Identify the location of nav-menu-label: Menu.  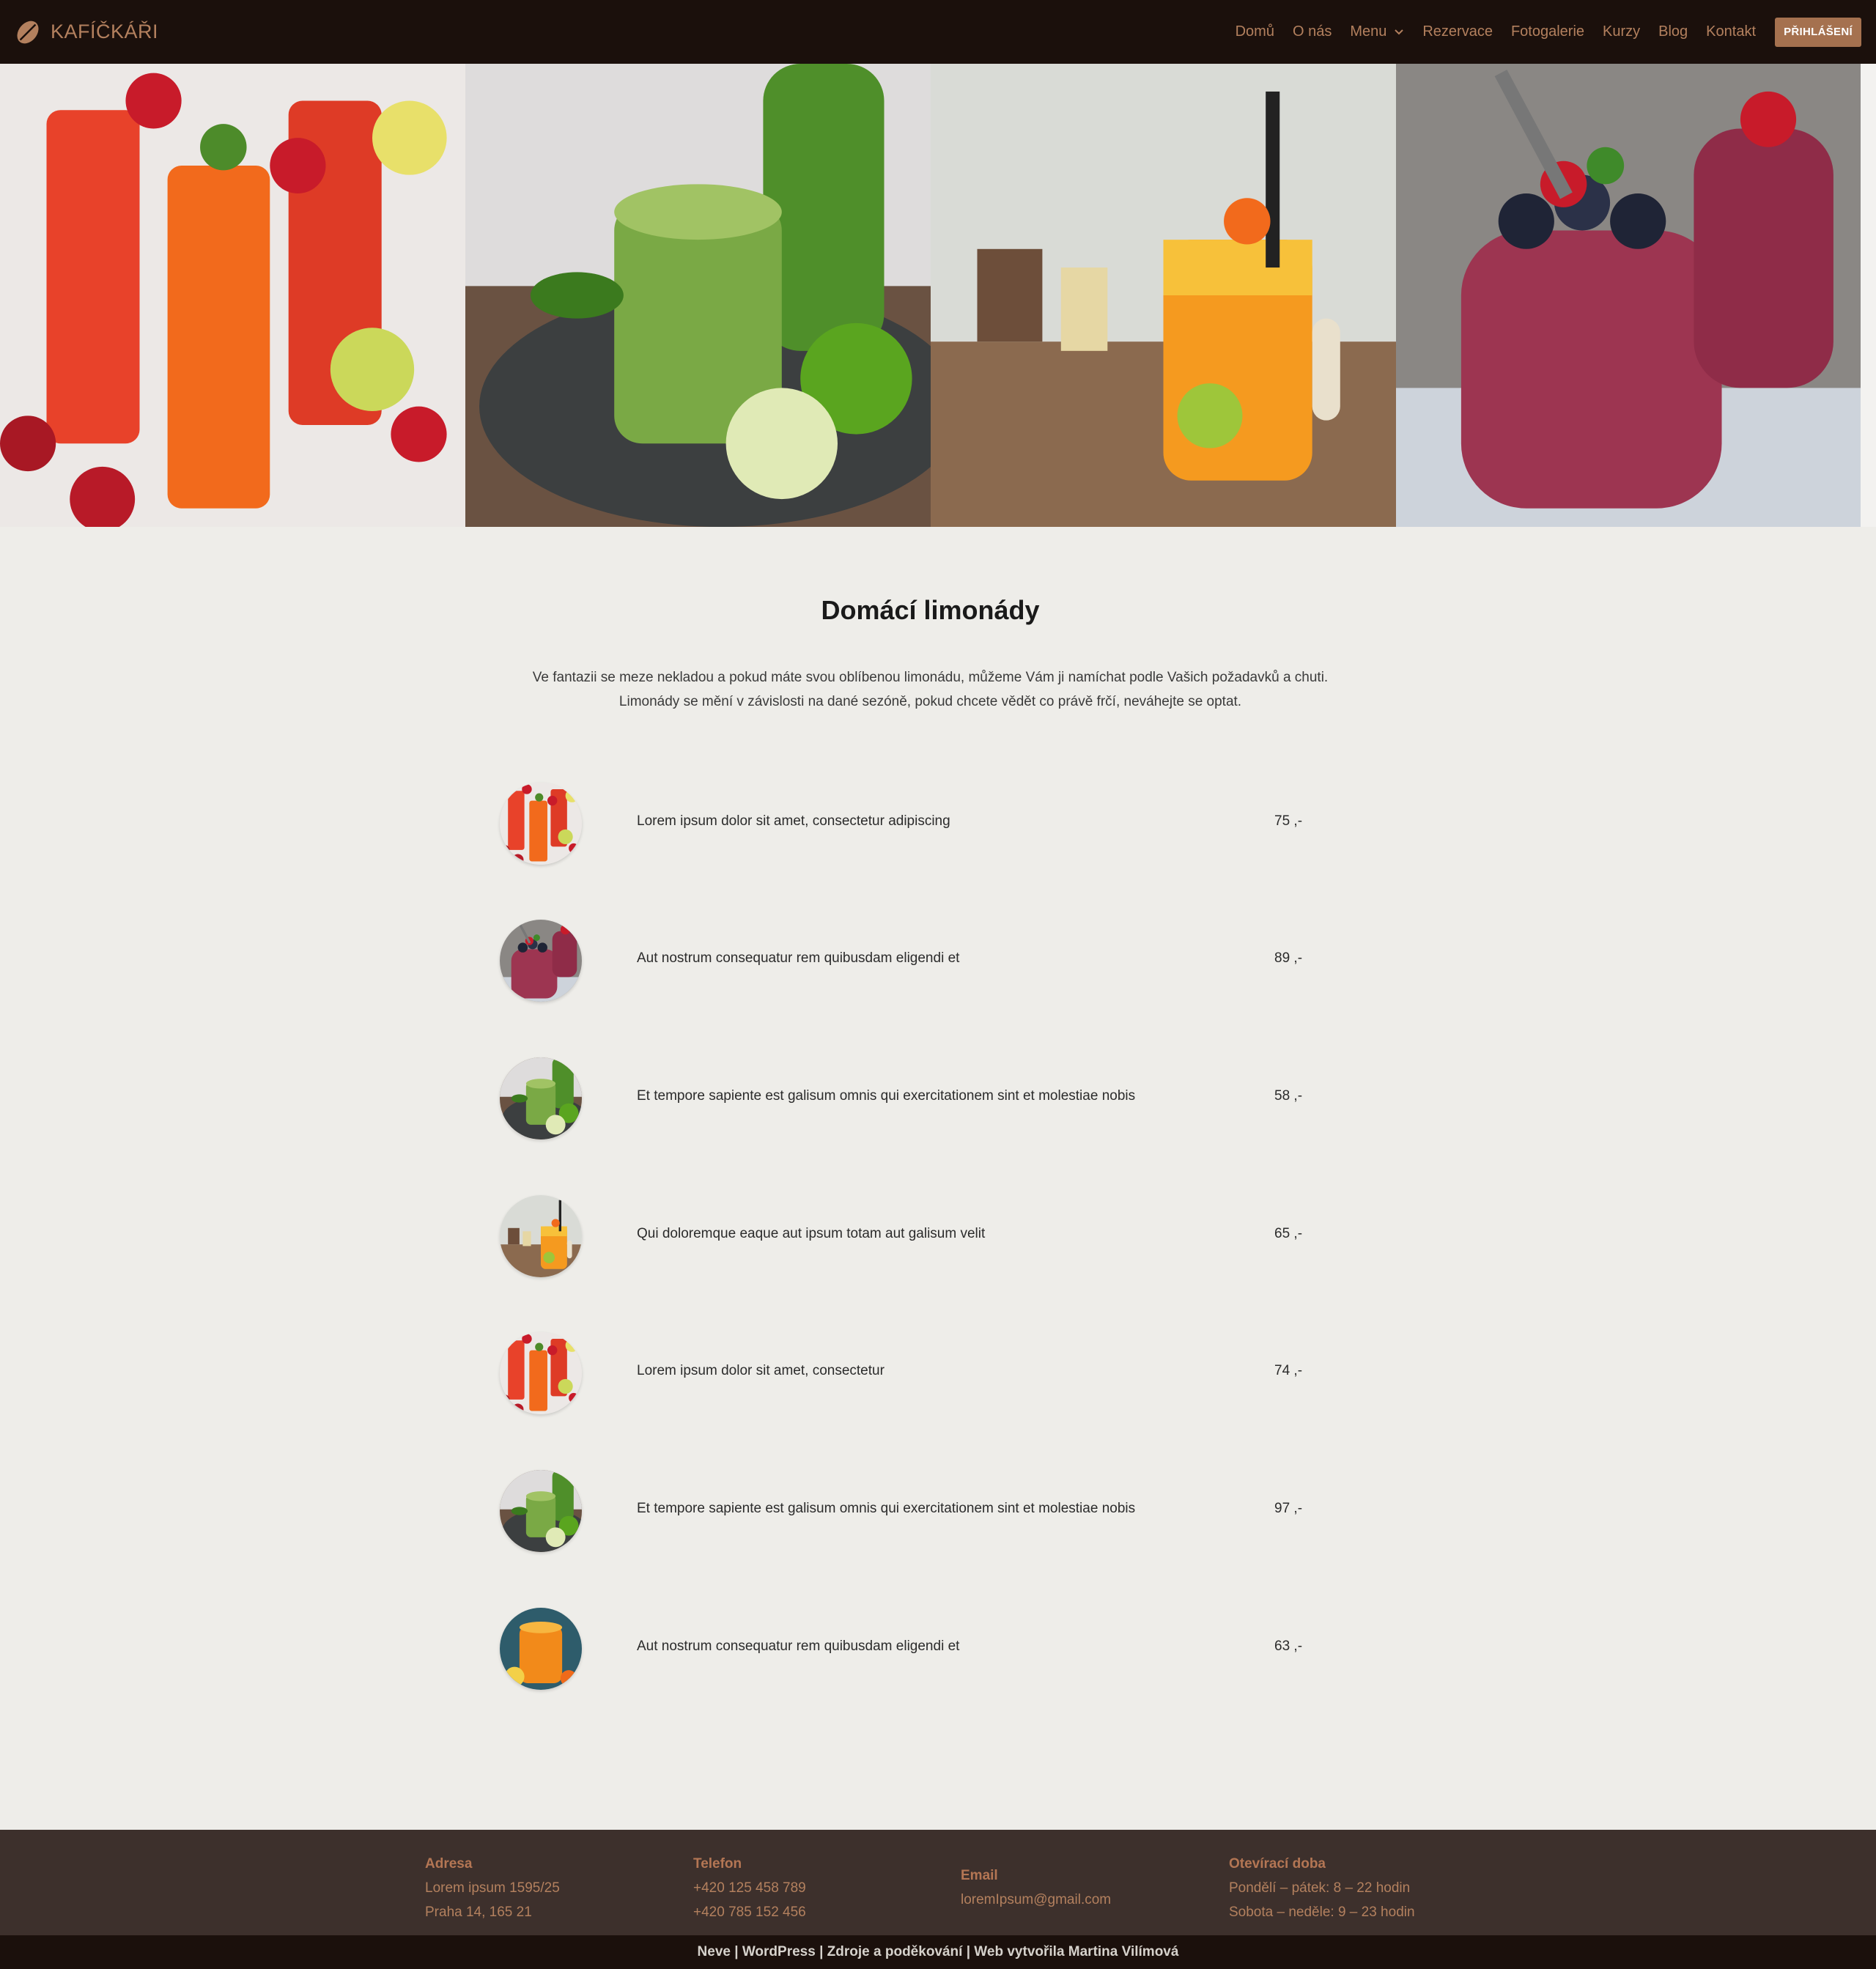
(1368, 31).